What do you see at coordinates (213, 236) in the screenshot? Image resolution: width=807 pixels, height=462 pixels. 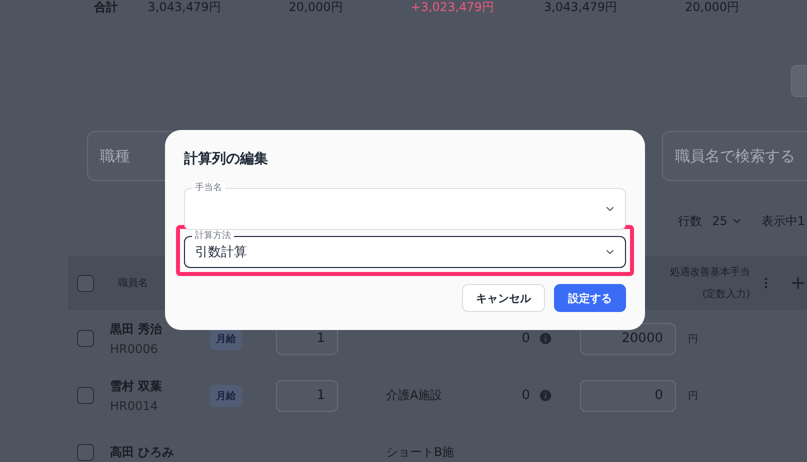 I see `field-label: 計算方法` at bounding box center [213, 236].